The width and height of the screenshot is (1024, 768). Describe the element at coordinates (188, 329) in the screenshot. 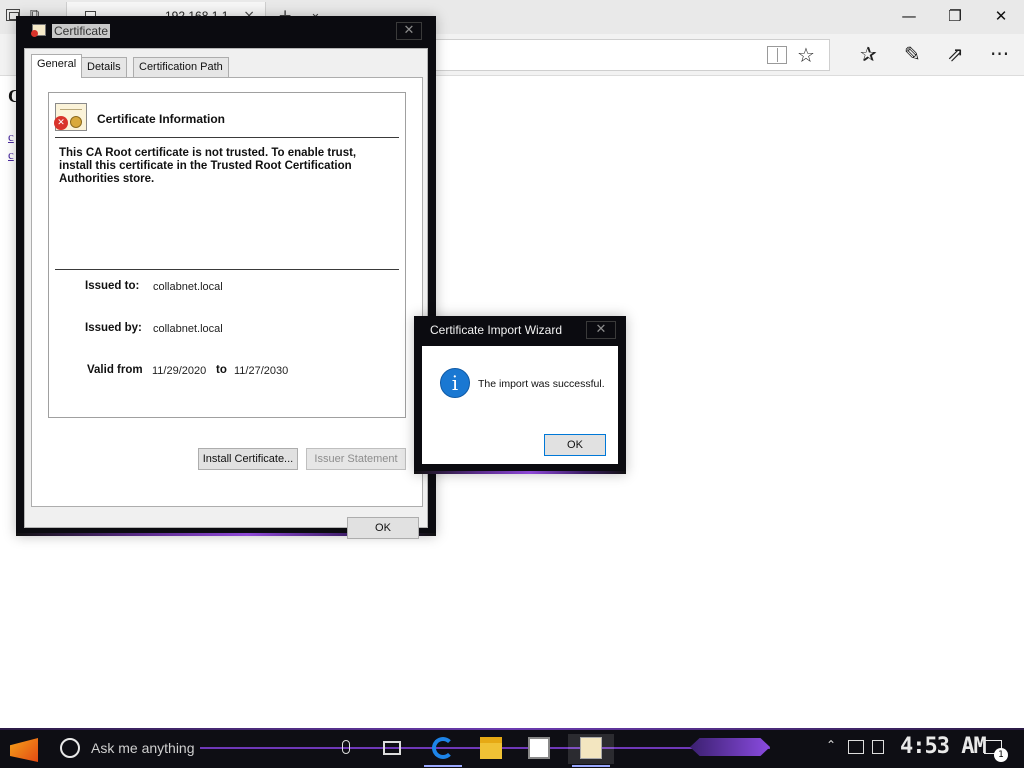

I see `issued-by-value: collabnet.local` at that location.